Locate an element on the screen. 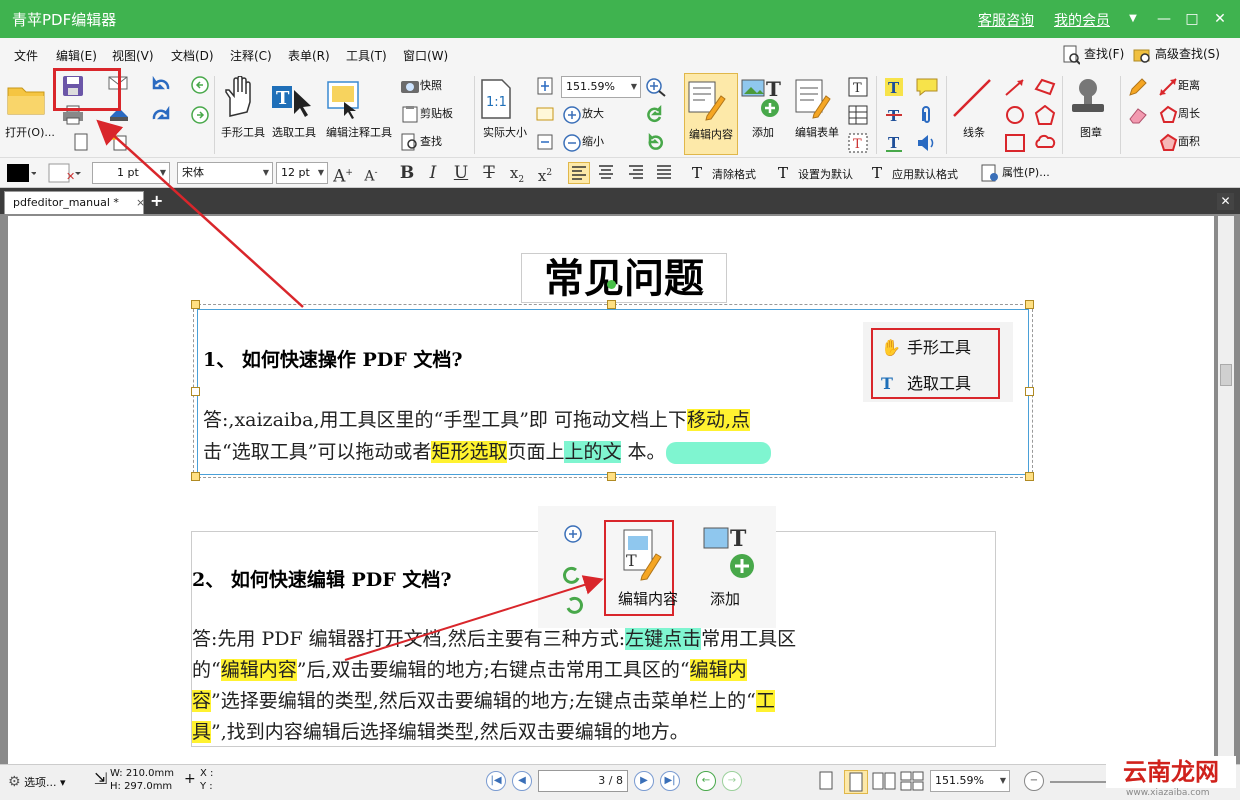  superscript-icon: x2 is located at coordinates (545, 173).